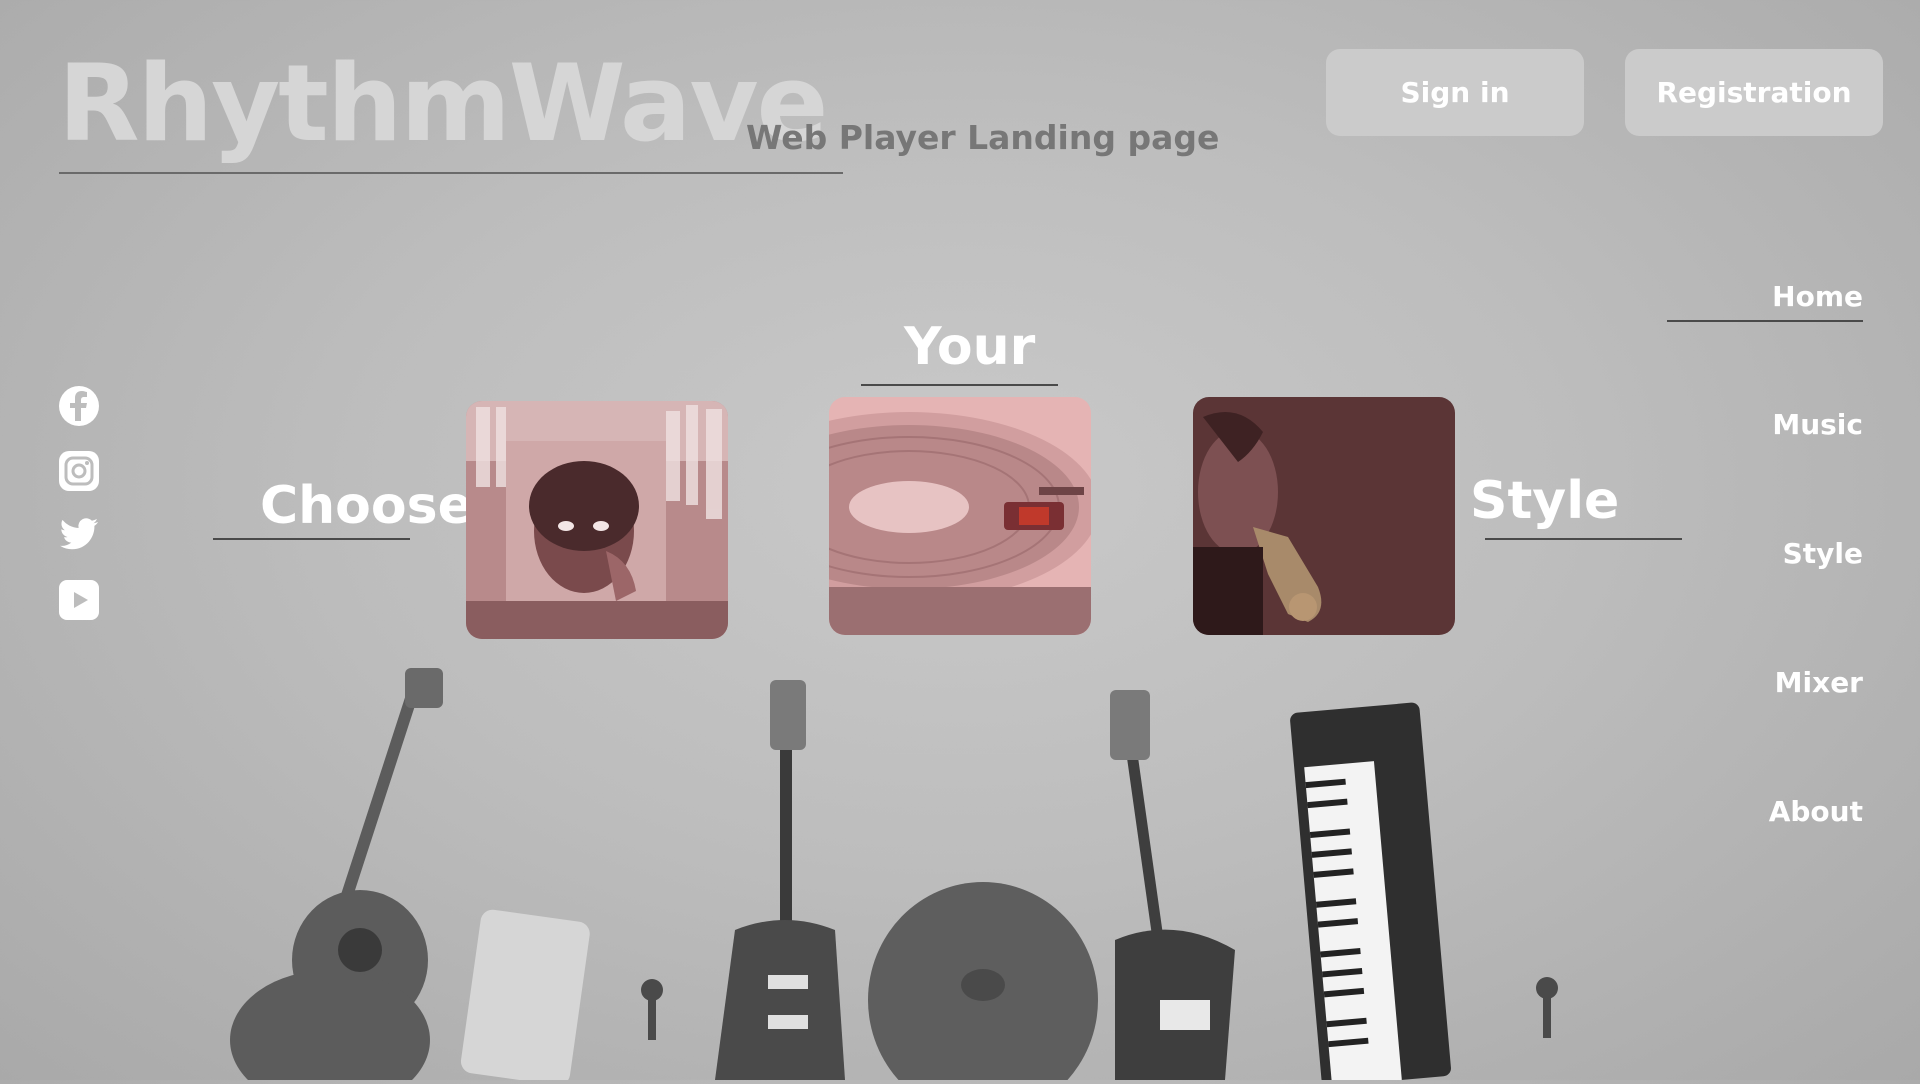 Image resolution: width=1920 pixels, height=1084 pixels. What do you see at coordinates (1455, 92) in the screenshot?
I see `sign-in-button: Sign in` at bounding box center [1455, 92].